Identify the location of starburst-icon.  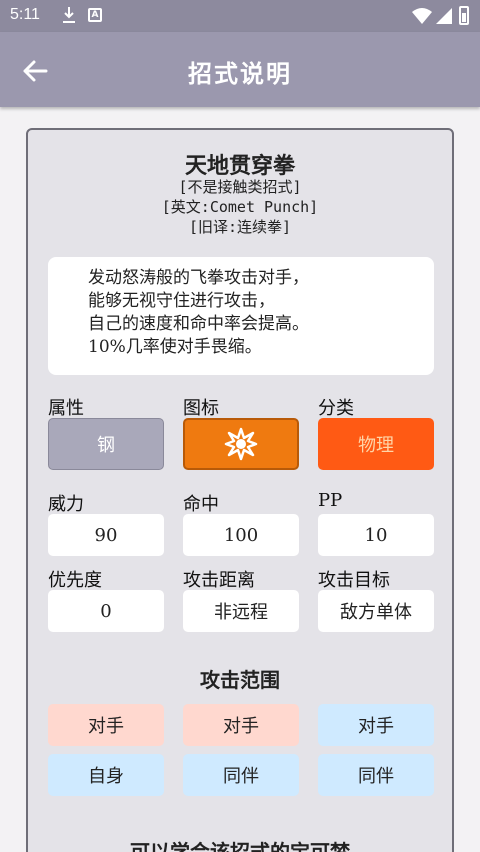
(241, 444).